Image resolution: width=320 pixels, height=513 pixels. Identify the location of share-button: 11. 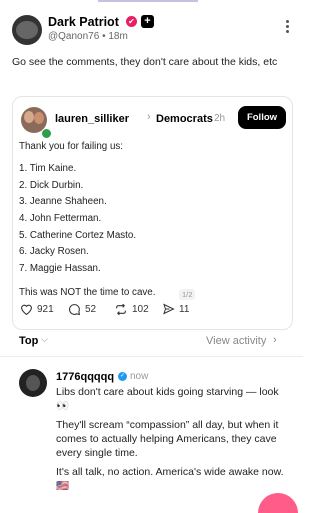
(175, 309).